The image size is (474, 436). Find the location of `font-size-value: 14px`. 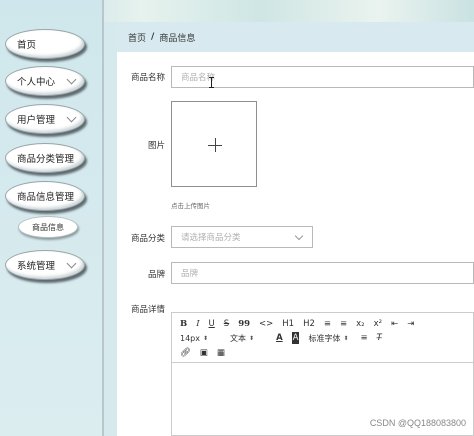

font-size-value: 14px is located at coordinates (190, 338).